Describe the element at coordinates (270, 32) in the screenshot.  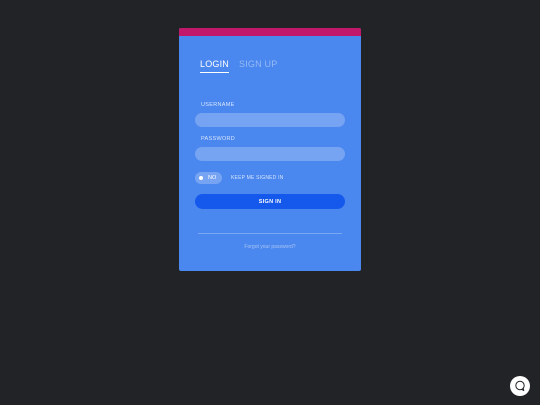
I see `card-top-bar` at that location.